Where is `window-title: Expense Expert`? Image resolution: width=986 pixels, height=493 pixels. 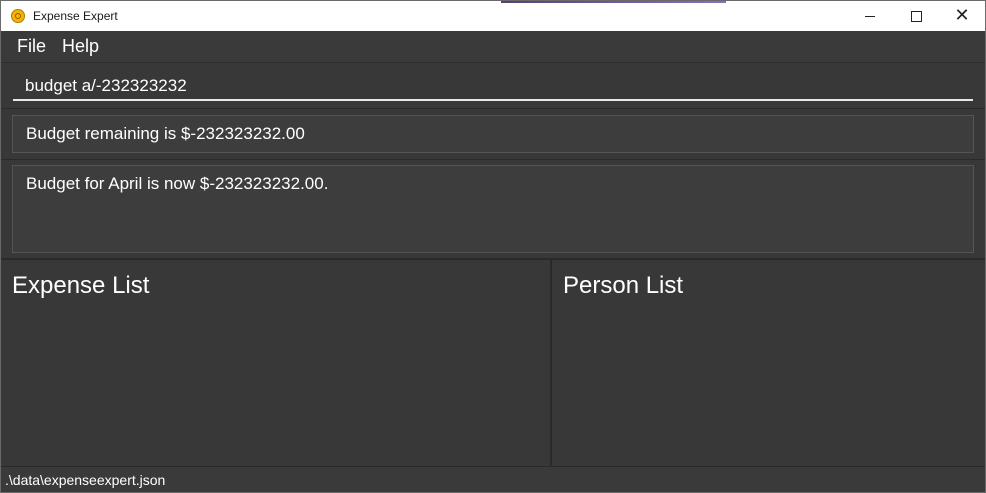
window-title: Expense Expert is located at coordinates (75, 16).